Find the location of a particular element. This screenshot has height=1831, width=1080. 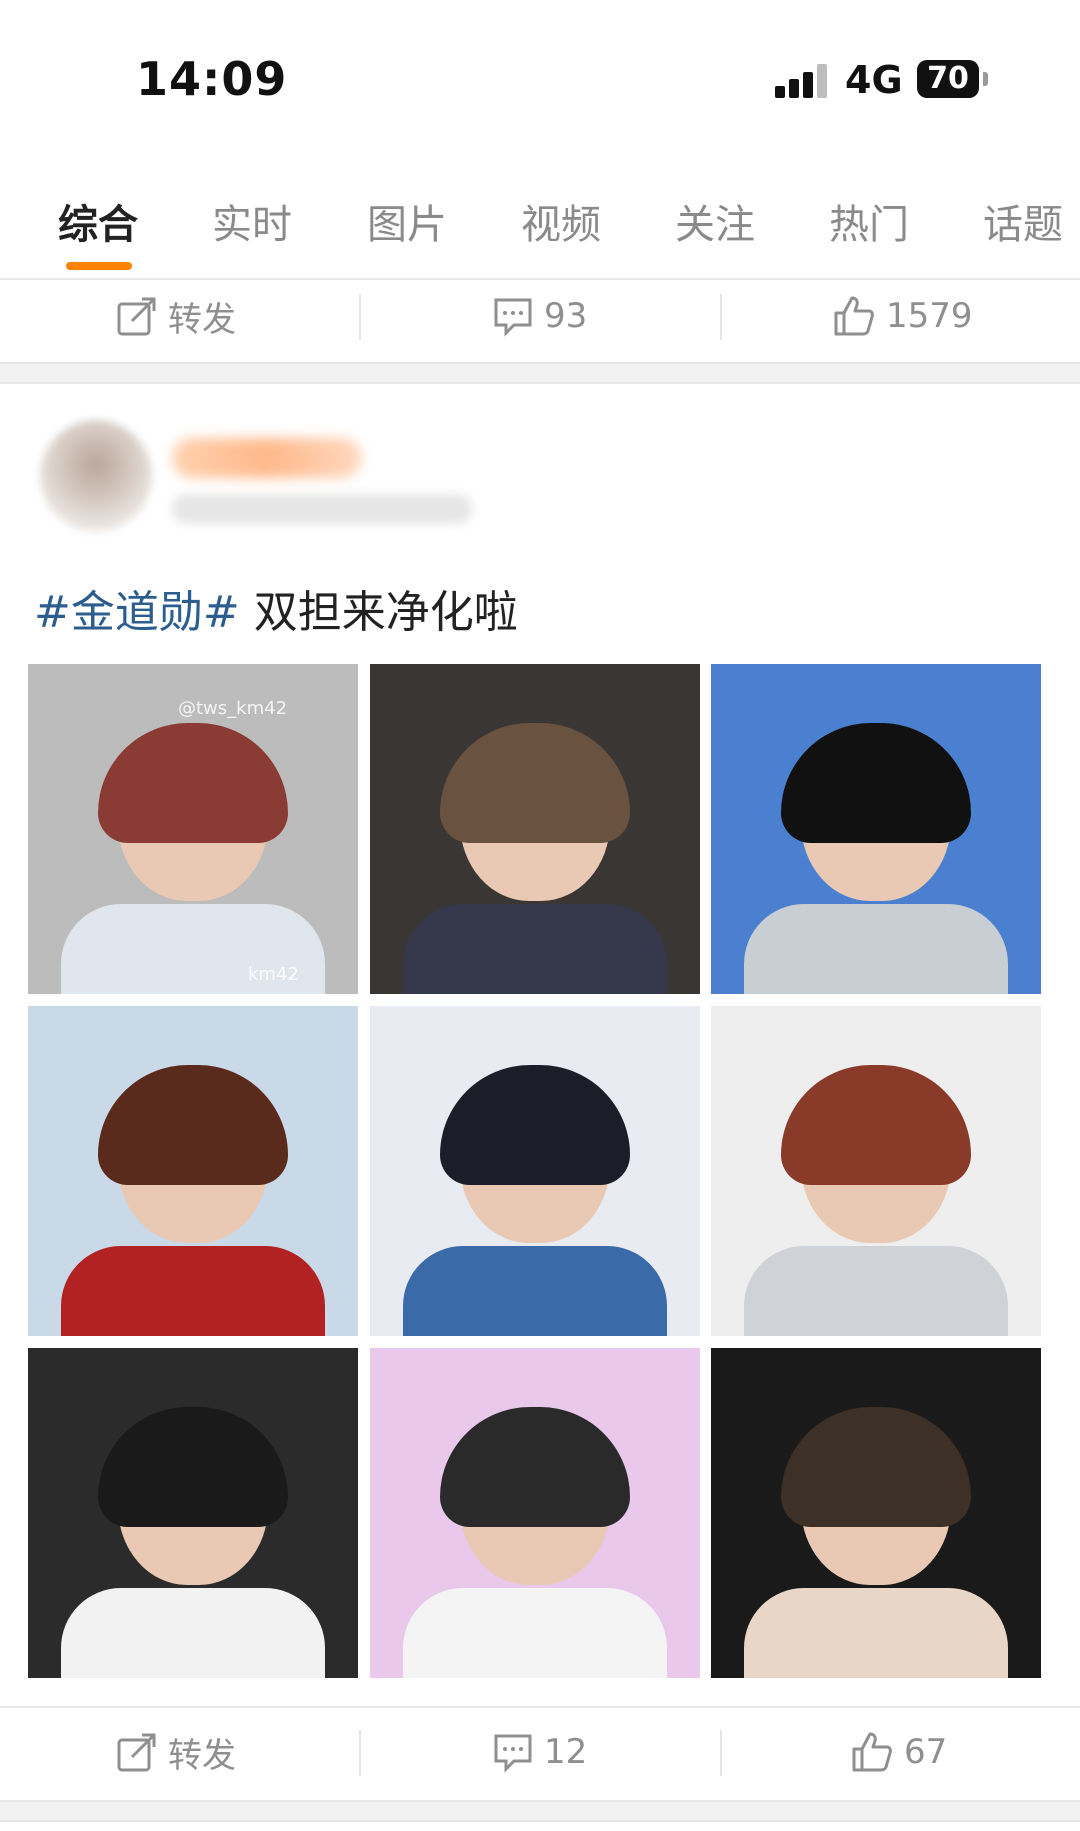

post-image-1: @tws_km42 km42 is located at coordinates (193, 829).